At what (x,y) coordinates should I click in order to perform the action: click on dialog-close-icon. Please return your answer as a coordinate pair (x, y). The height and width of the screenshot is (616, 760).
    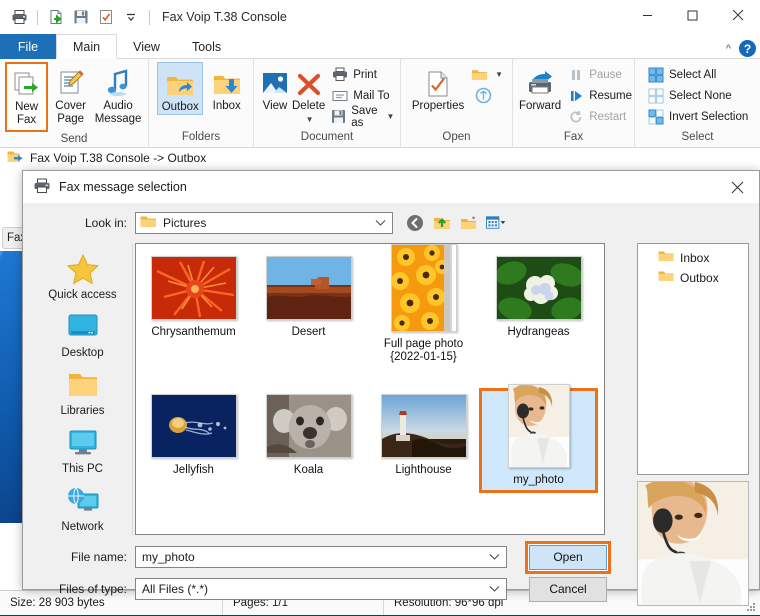
    Looking at the image, I should click on (737, 187).